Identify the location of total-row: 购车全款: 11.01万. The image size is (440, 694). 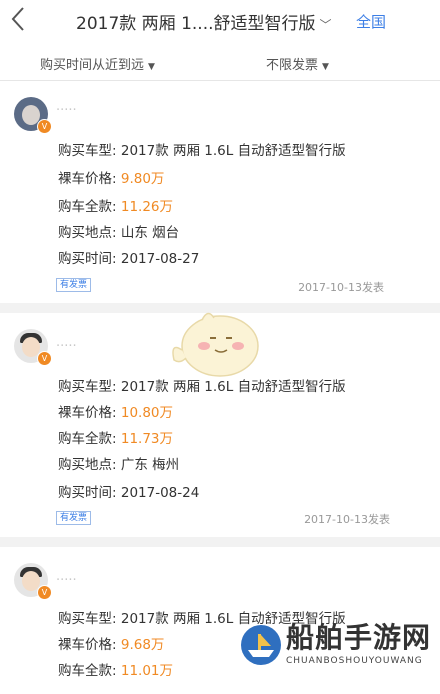
(116, 671).